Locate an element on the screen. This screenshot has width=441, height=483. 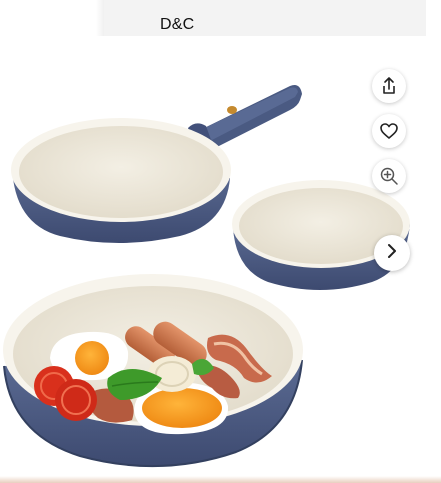
zoom-in-icon is located at coordinates (389, 176).